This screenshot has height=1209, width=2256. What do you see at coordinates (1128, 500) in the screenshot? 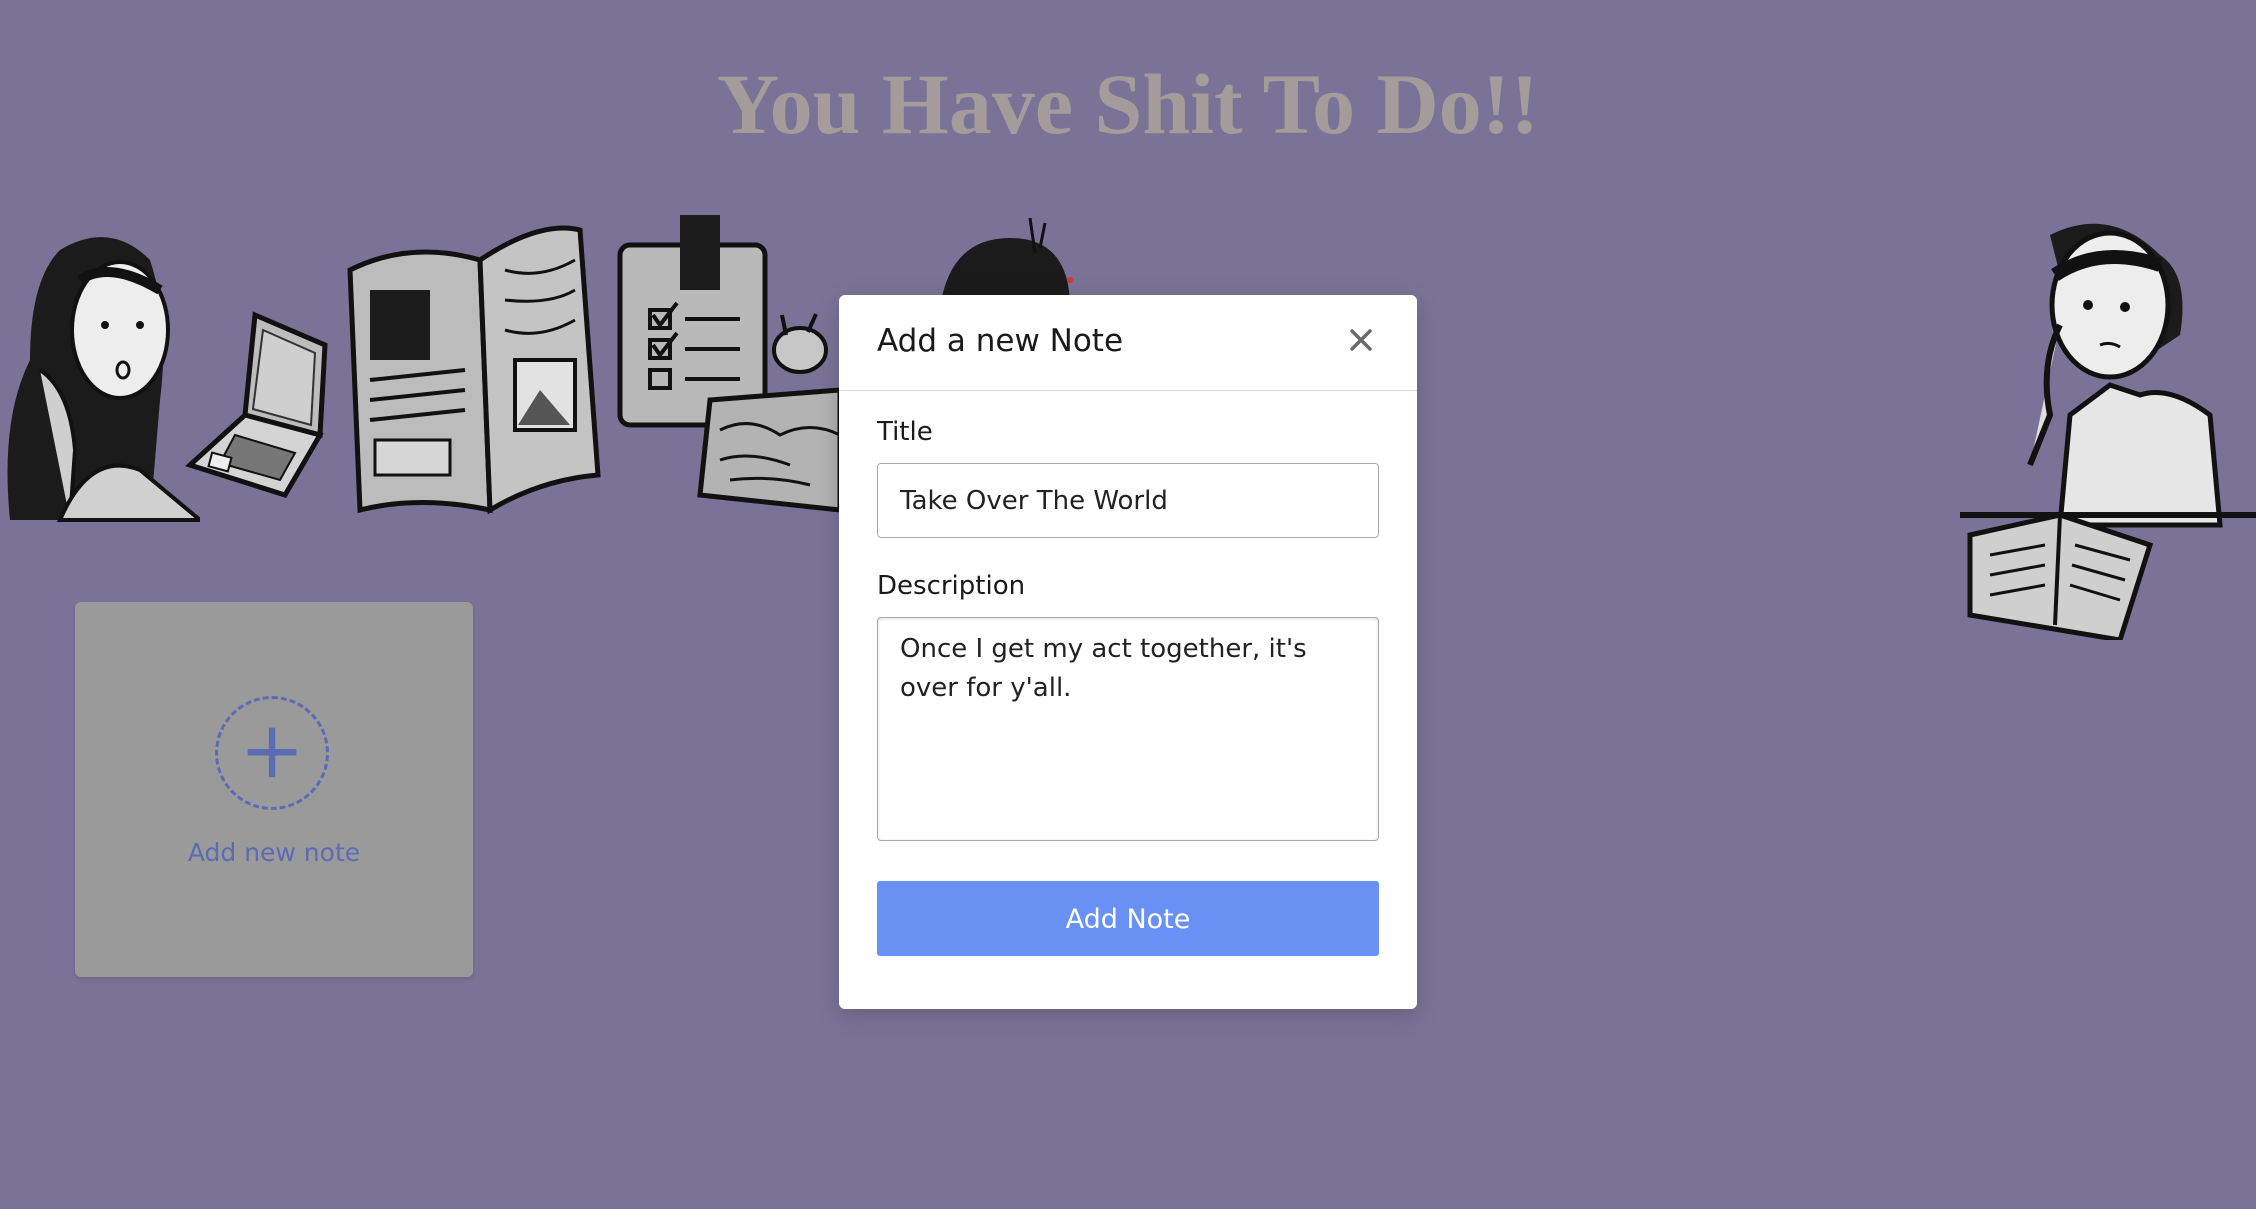
I see `title-input` at bounding box center [1128, 500].